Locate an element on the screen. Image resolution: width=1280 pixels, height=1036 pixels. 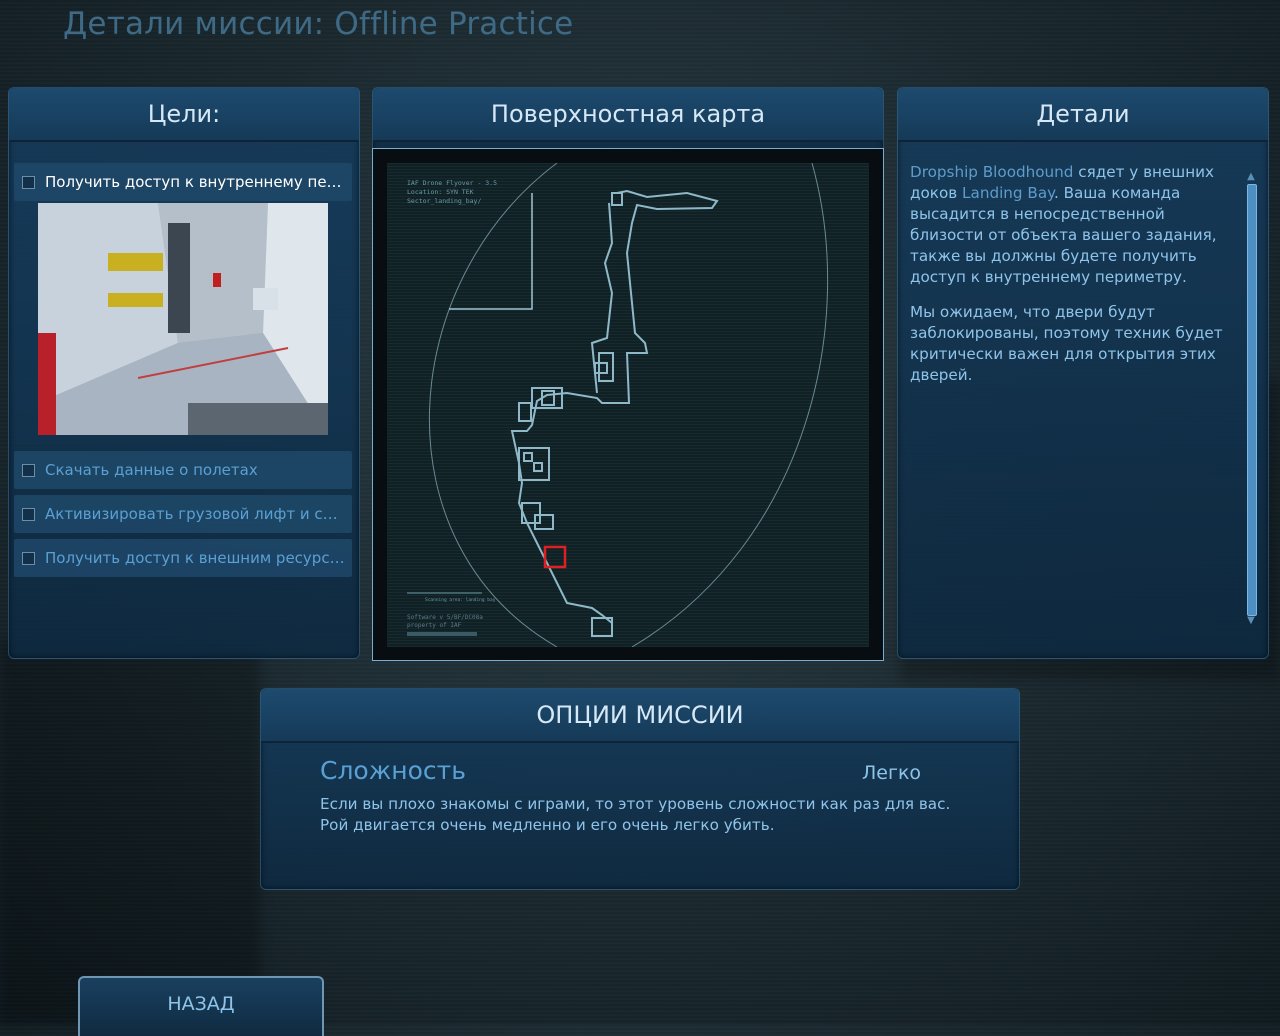
map-overlay-line-3: Sector_landing_bay/ is located at coordinates (444, 201).